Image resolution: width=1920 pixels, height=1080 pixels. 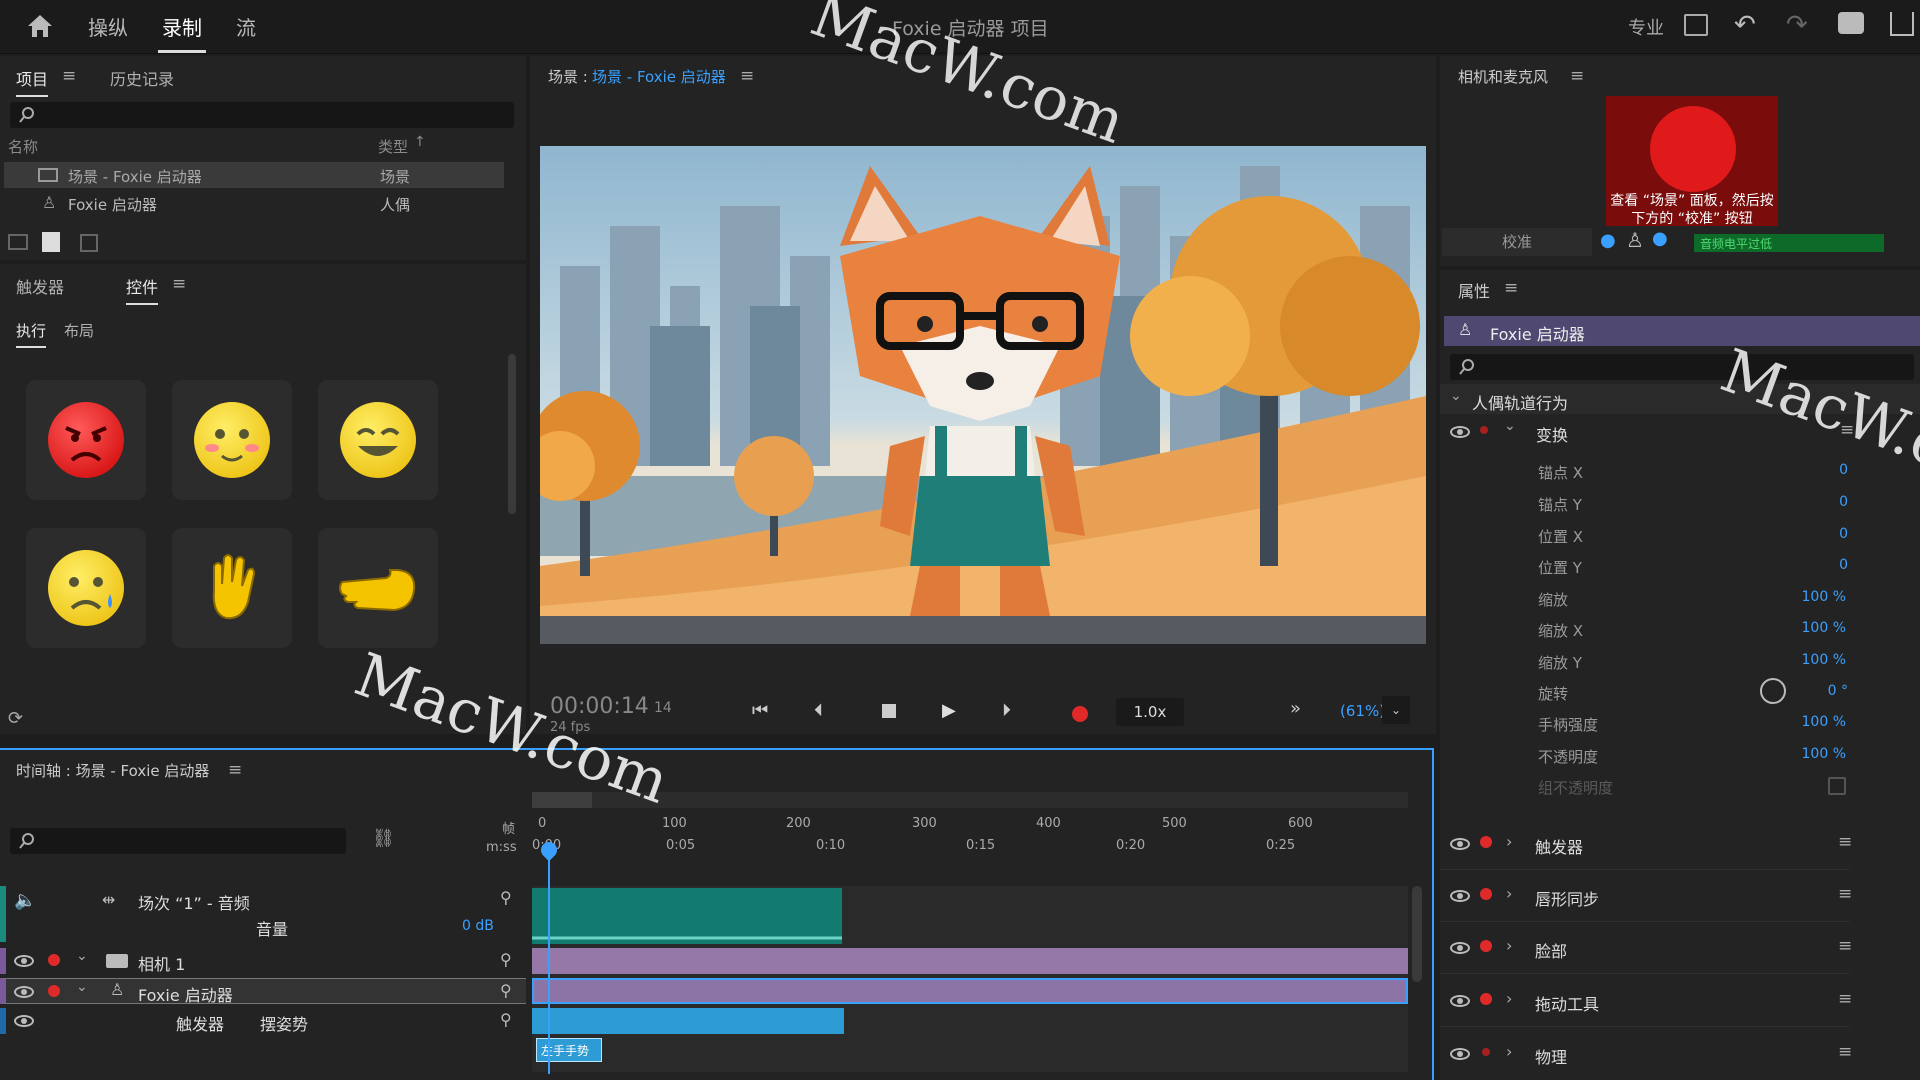 I want to click on feedback-icon, so click(x=1851, y=23).